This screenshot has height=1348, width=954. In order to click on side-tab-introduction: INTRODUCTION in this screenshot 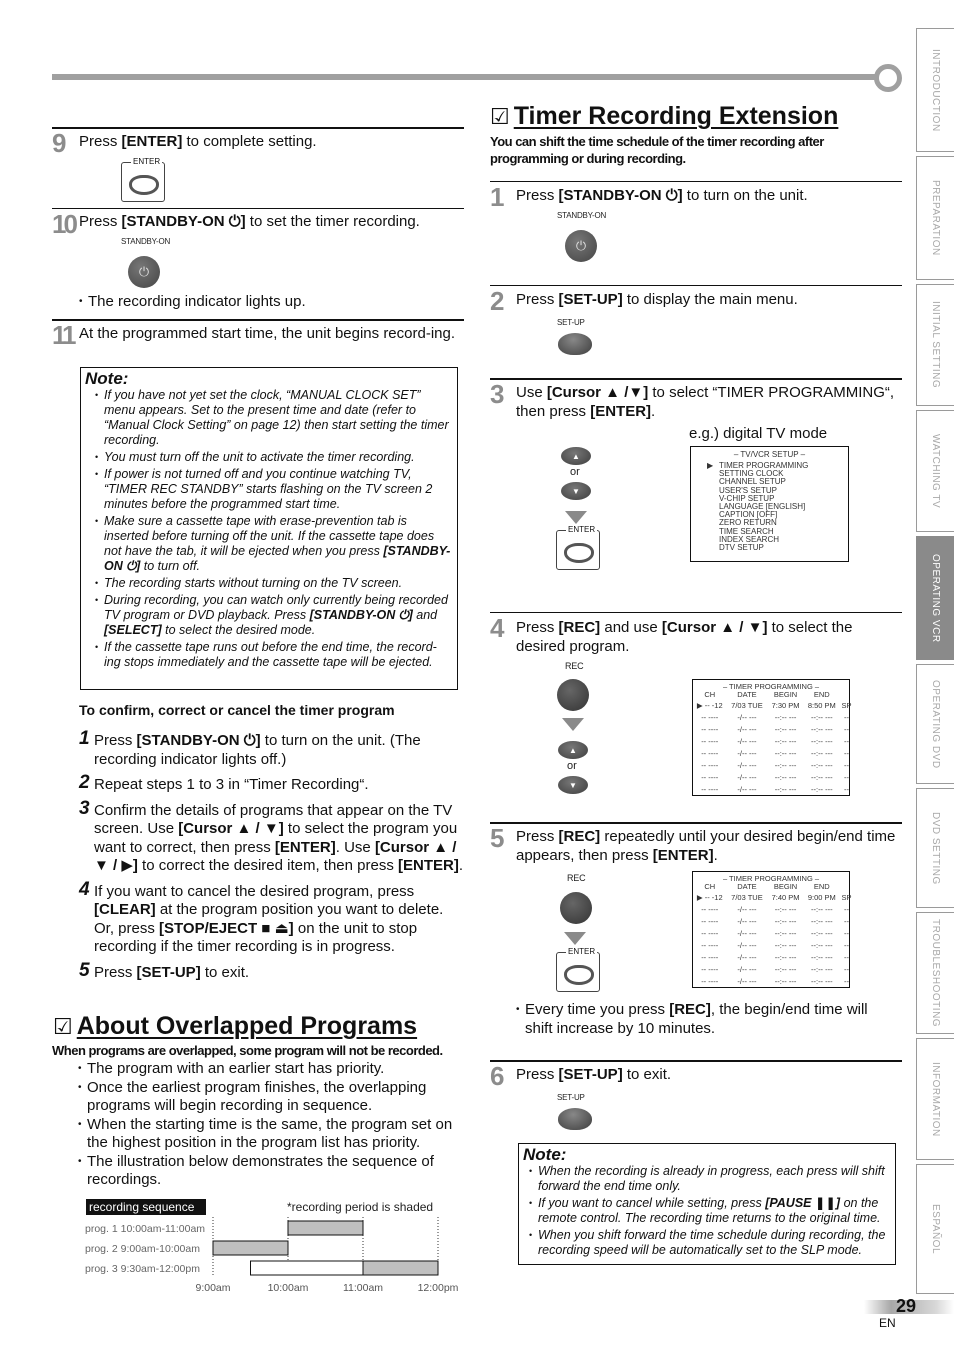, I will do `click(935, 90)`.